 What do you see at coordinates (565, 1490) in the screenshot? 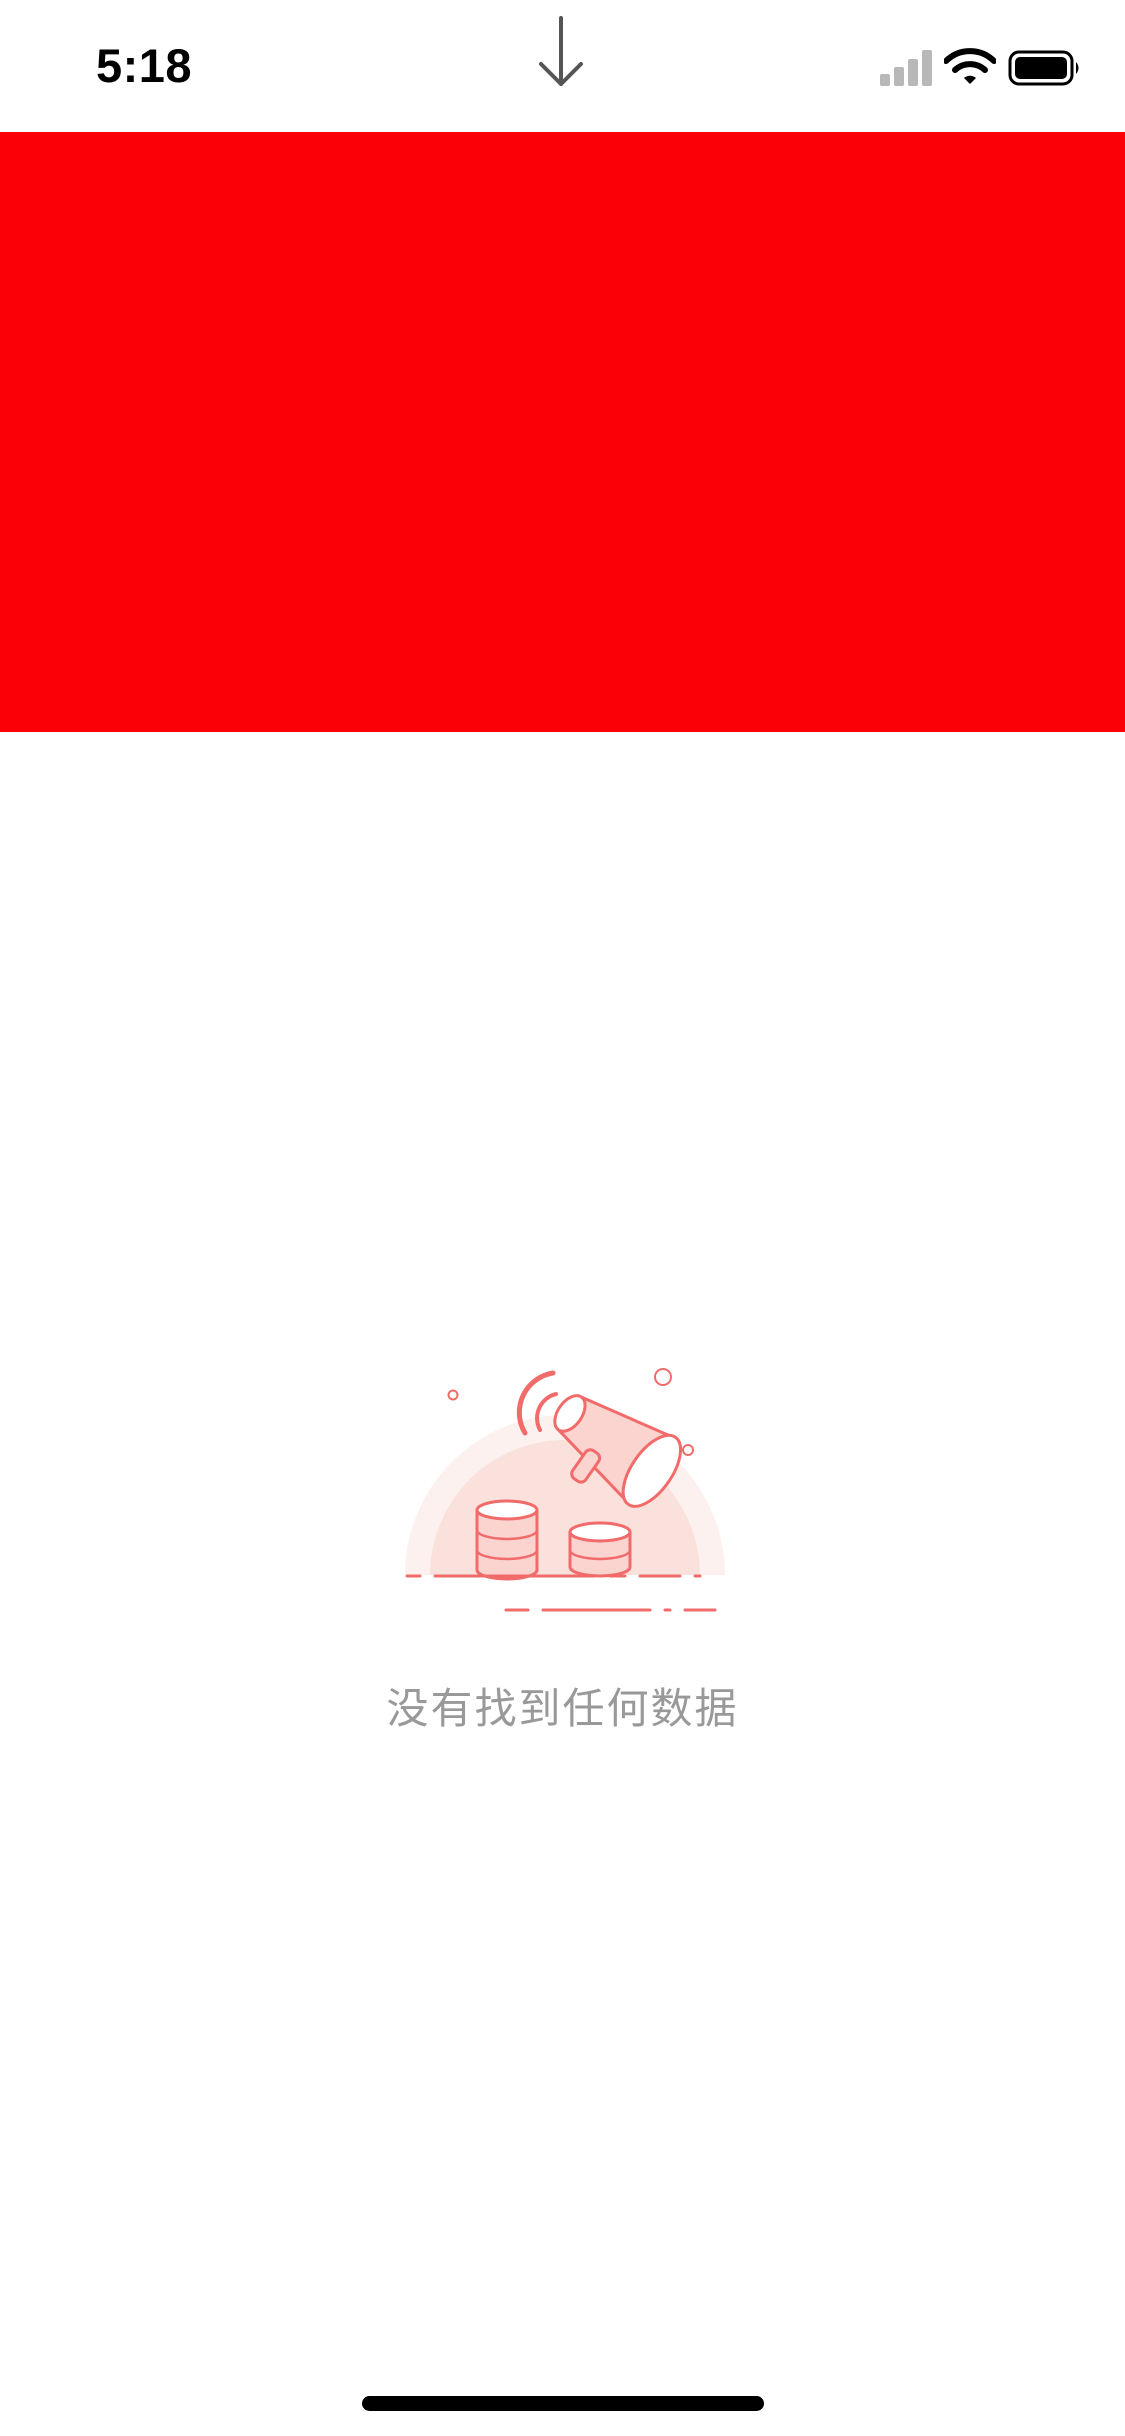
I see `megaphone-coins-empty-icon` at bounding box center [565, 1490].